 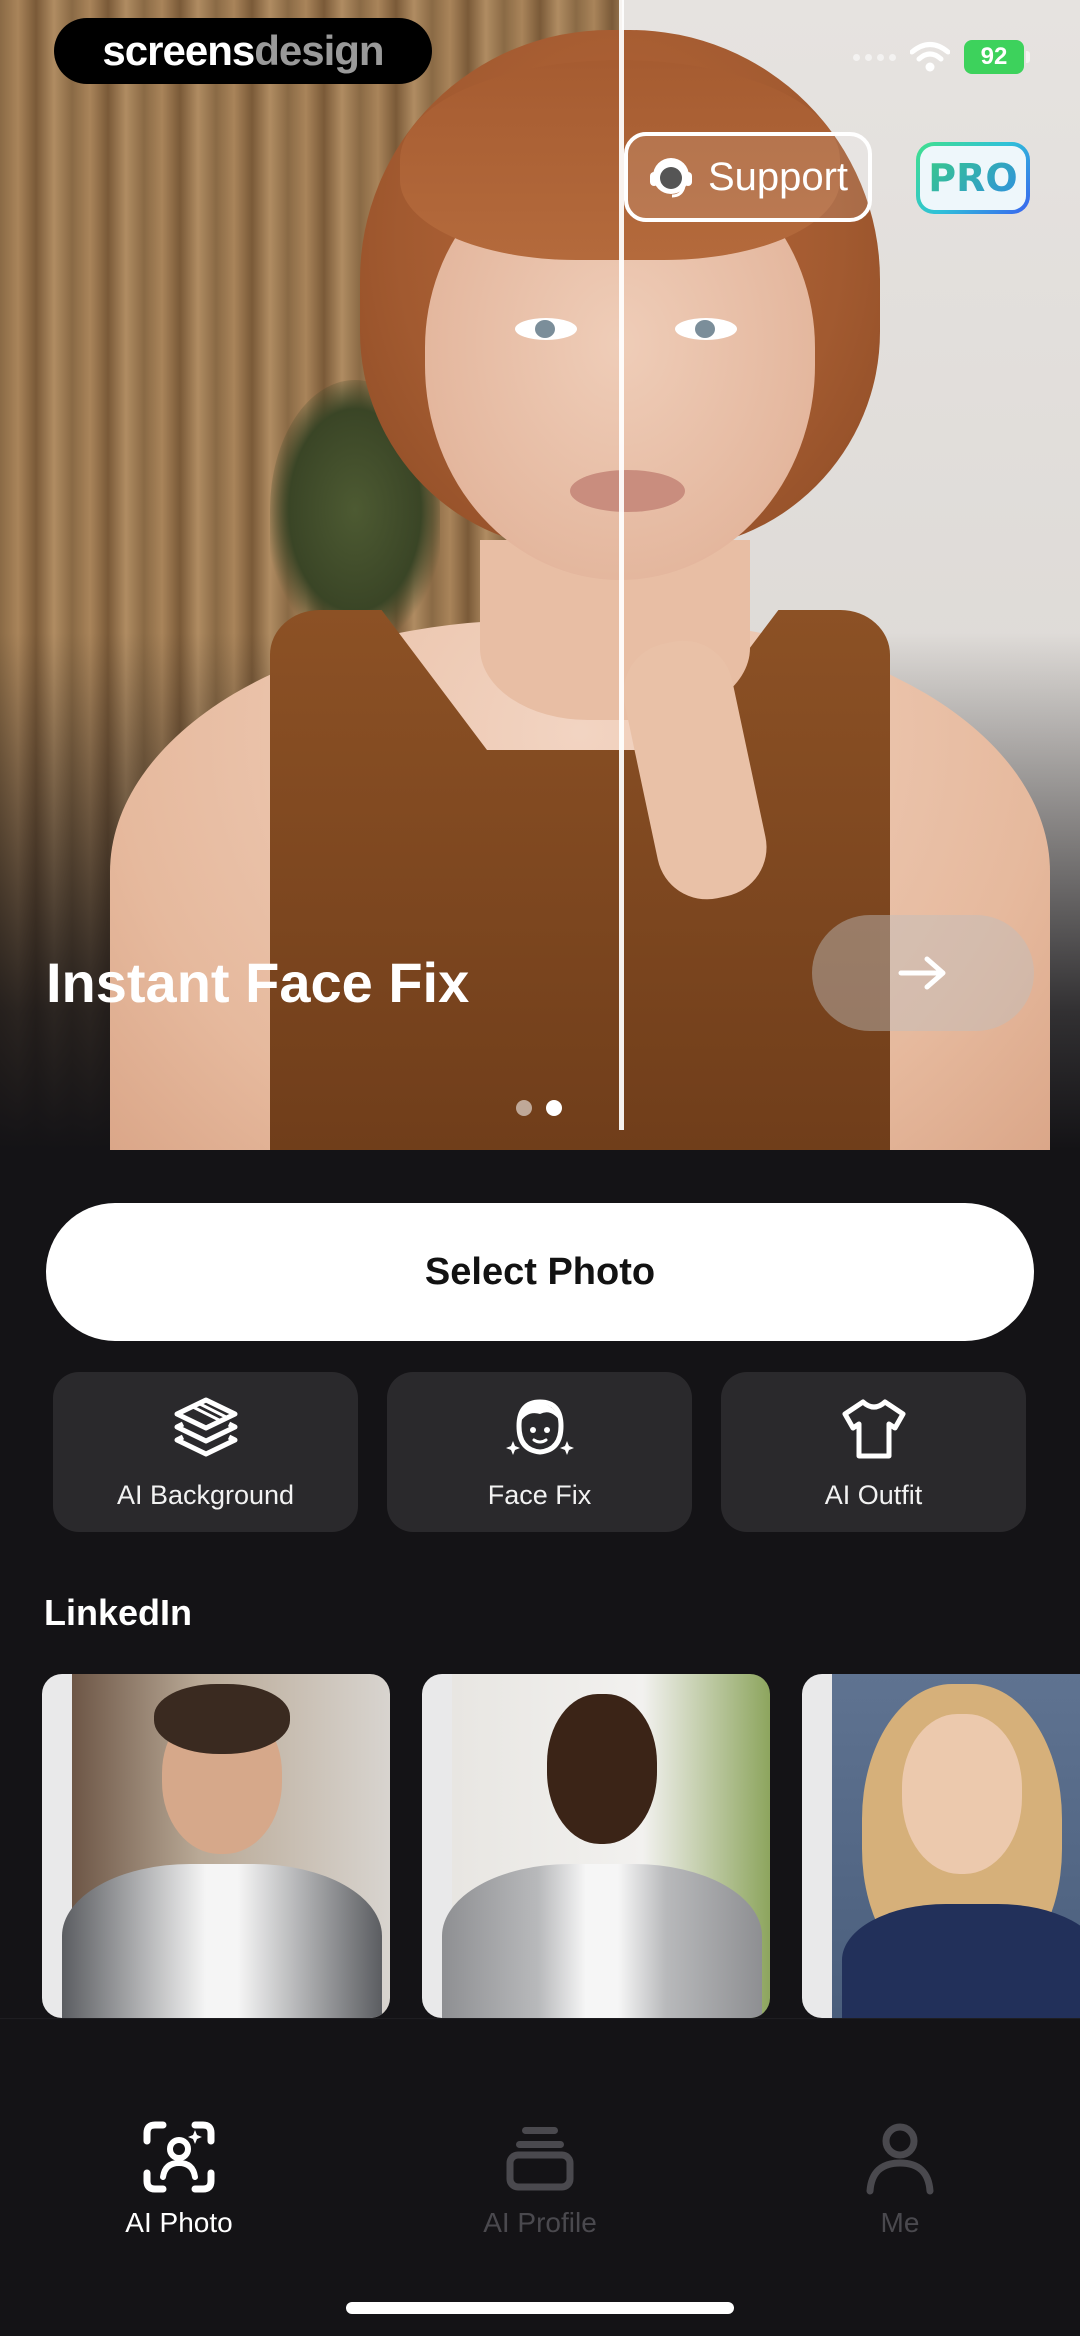 I want to click on tab-ai-photo: AI Photo, so click(x=179, y=2189).